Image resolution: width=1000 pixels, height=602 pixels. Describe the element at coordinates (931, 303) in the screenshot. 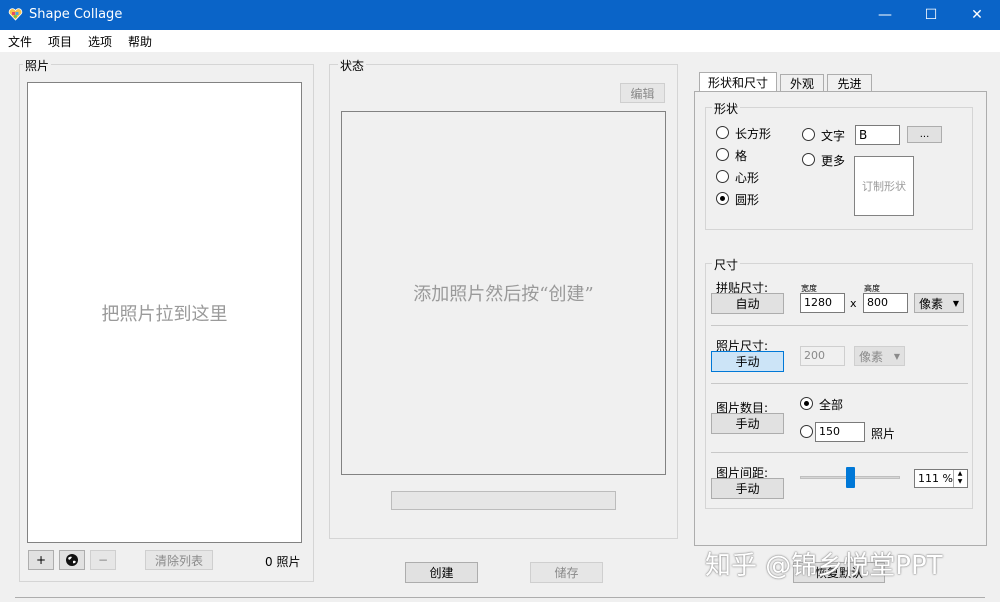

I see `collage-unit-value: 像素` at that location.